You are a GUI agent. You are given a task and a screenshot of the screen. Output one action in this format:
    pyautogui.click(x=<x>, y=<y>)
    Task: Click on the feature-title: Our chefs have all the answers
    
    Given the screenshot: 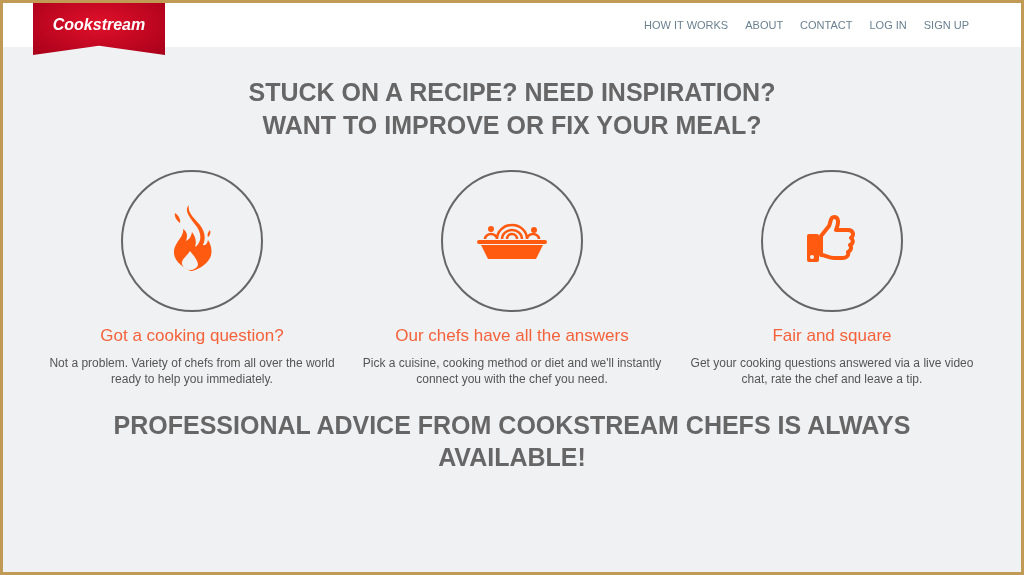 What is the action you would take?
    pyautogui.click(x=512, y=335)
    